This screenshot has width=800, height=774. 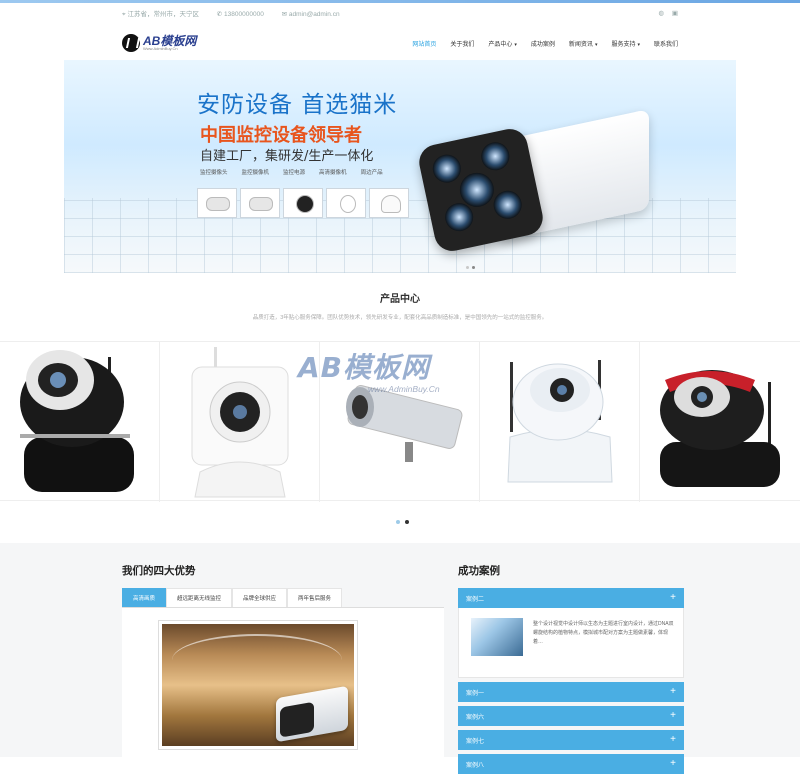 I want to click on tab-hd-quality: 高清画质, so click(x=144, y=597).